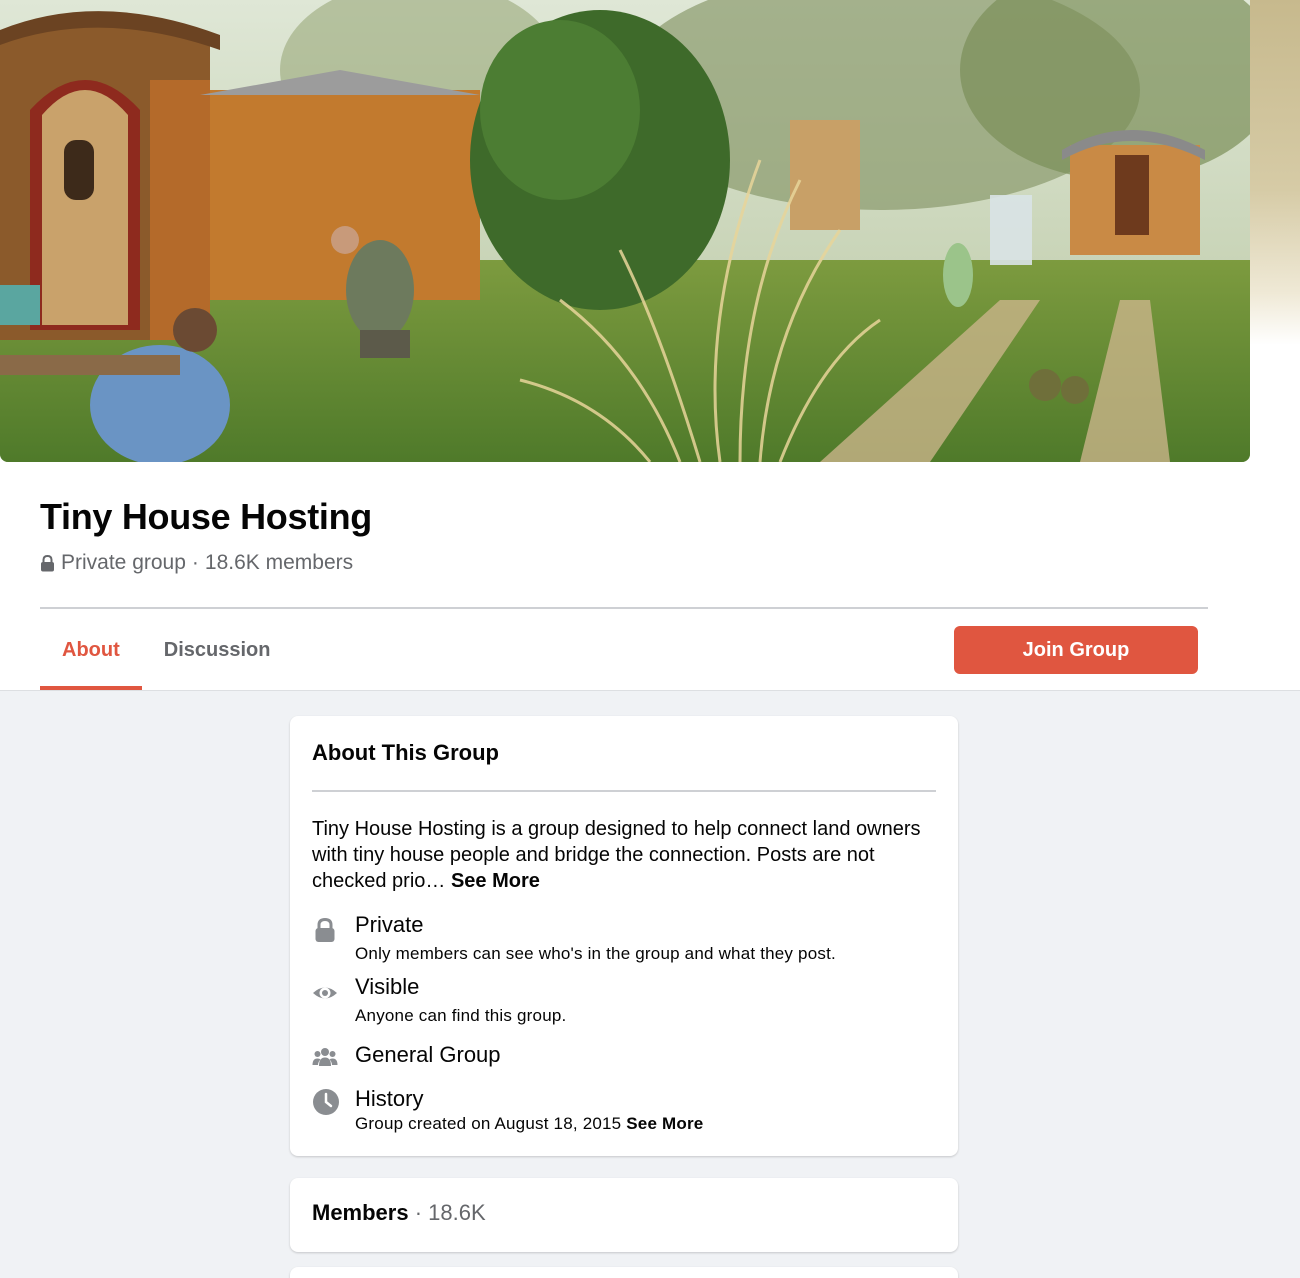 Image resolution: width=1300 pixels, height=1278 pixels. I want to click on about-card-title: About This Group, so click(405, 752).